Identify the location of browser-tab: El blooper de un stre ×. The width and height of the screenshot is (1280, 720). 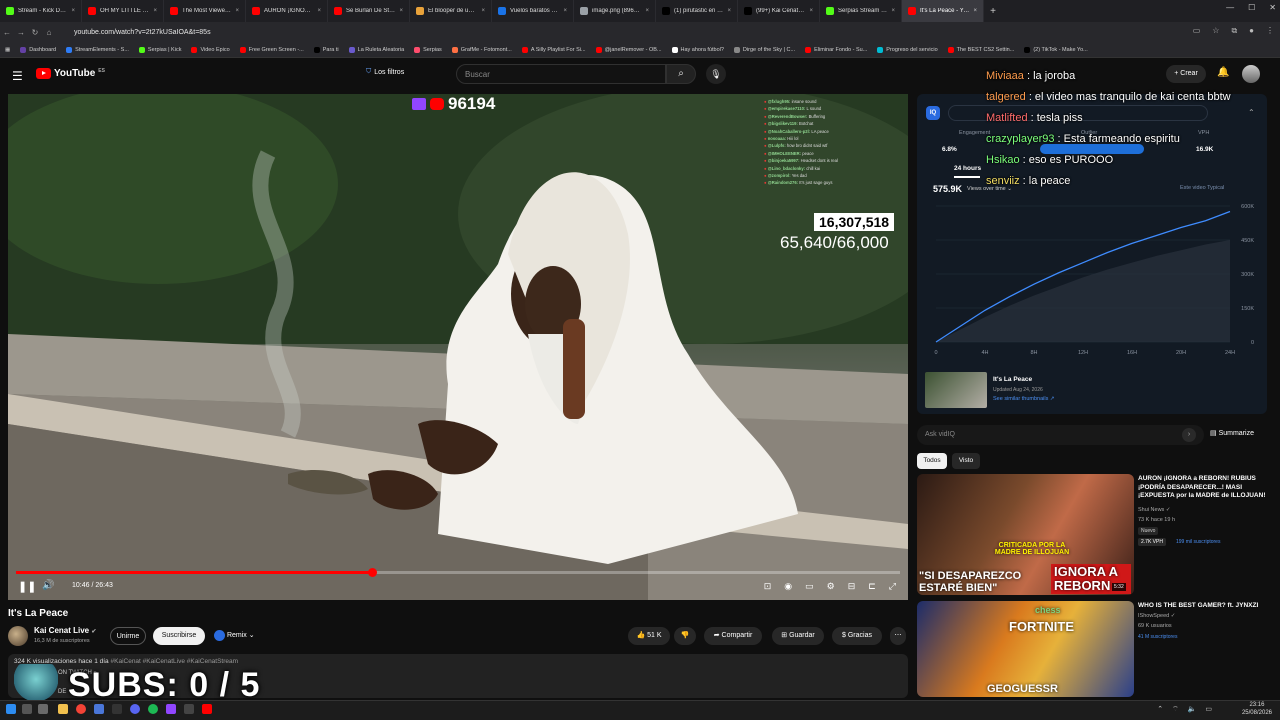
(451, 11).